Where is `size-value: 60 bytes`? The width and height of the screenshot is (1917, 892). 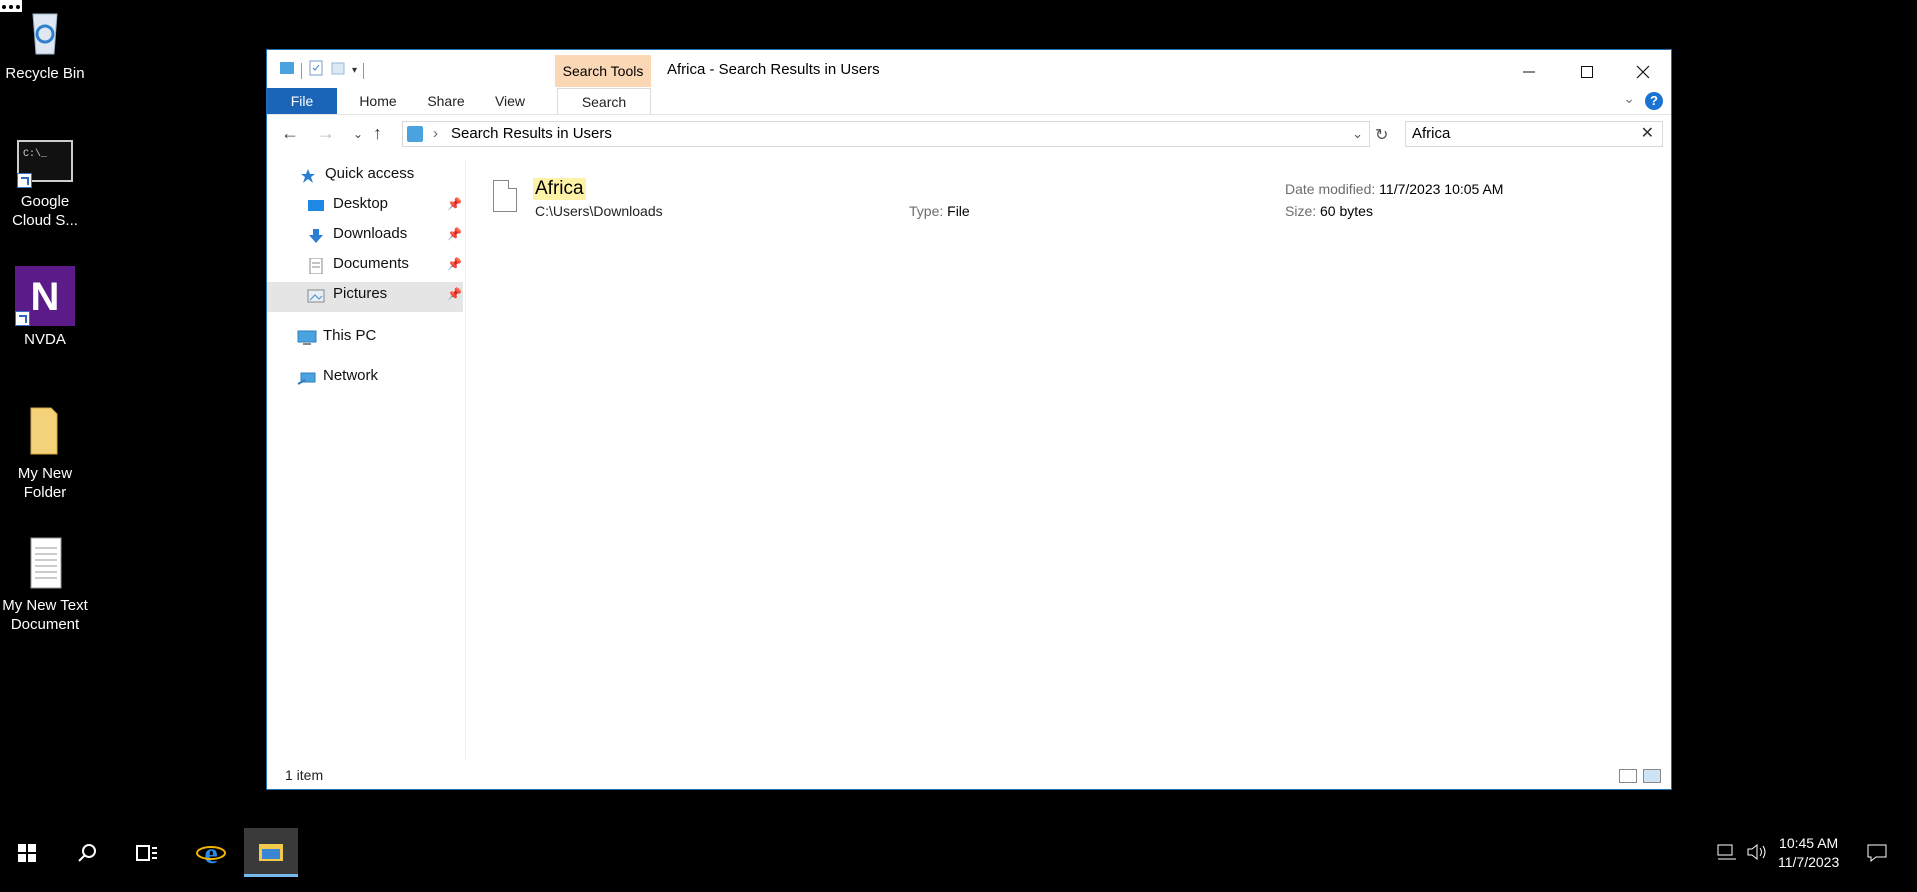 size-value: 60 bytes is located at coordinates (1346, 211).